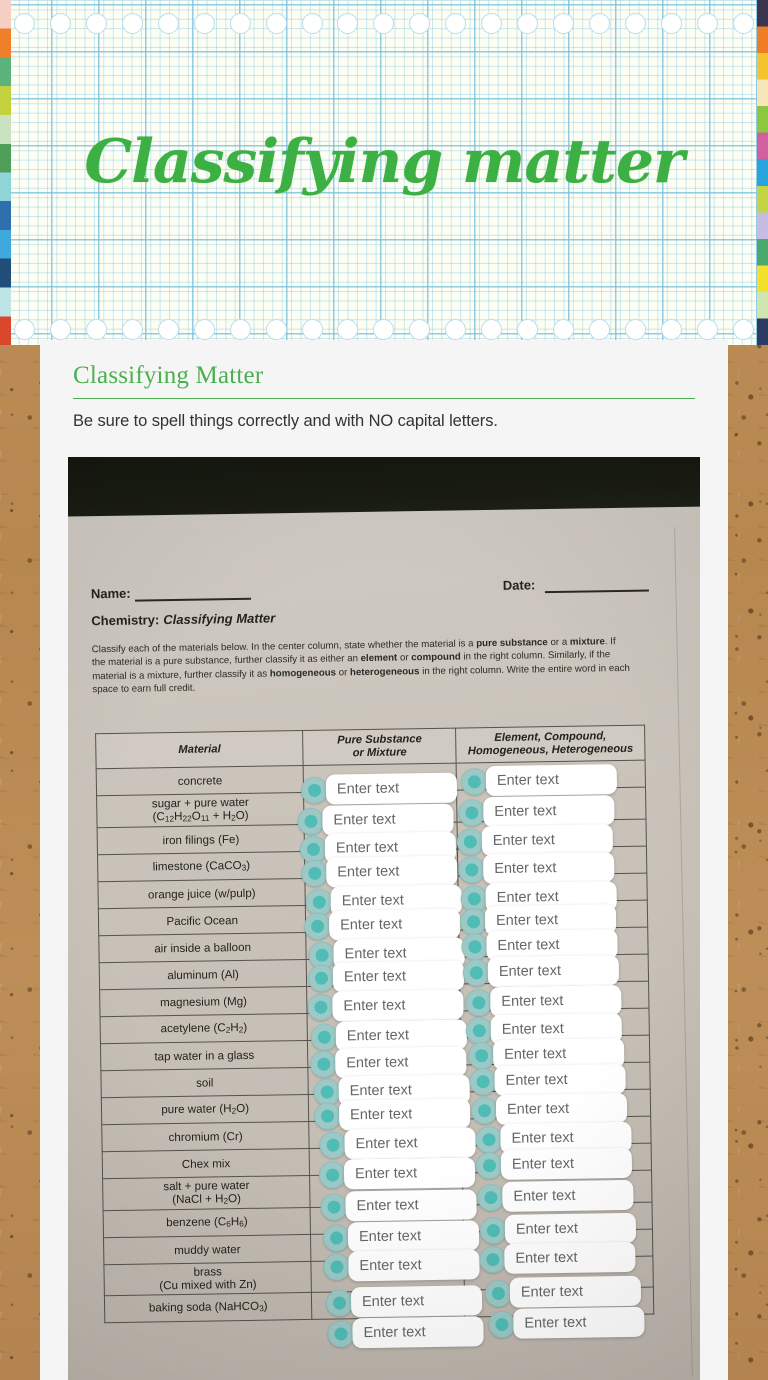 Image resolution: width=768 pixels, height=1380 pixels. Describe the element at coordinates (201, 867) in the screenshot. I see `material-cell: limestone (CaCO3)` at that location.